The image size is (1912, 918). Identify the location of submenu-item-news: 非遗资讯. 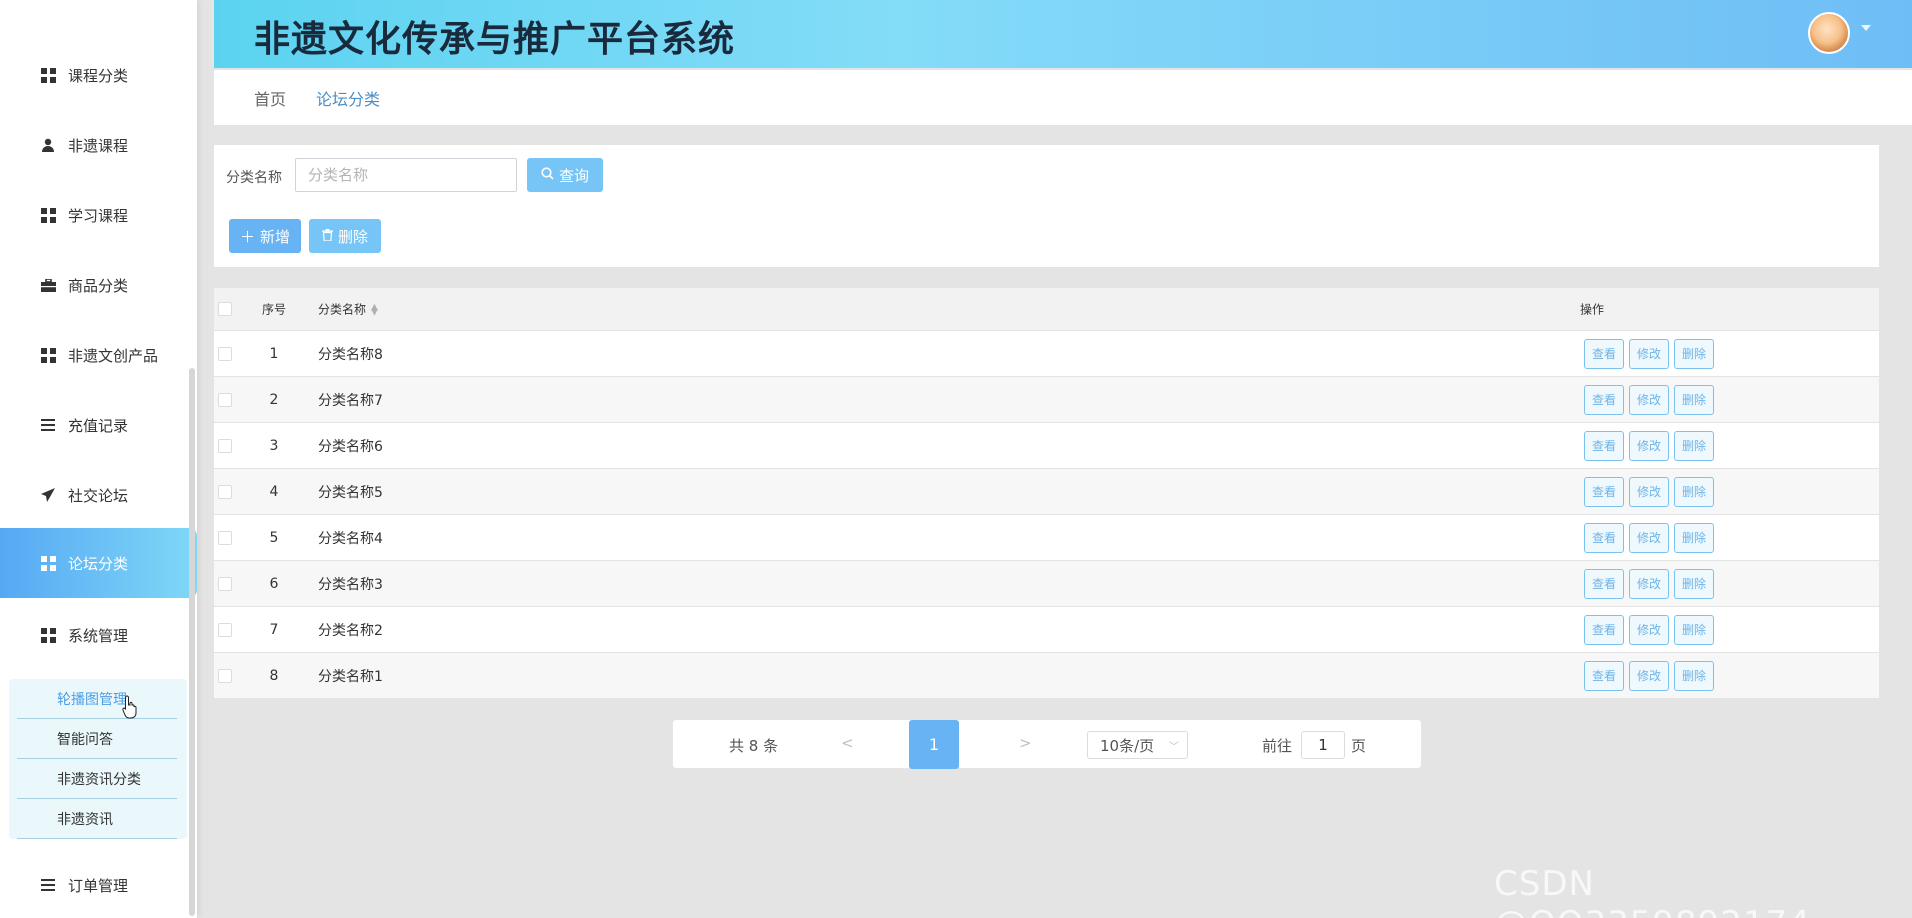
(97, 819).